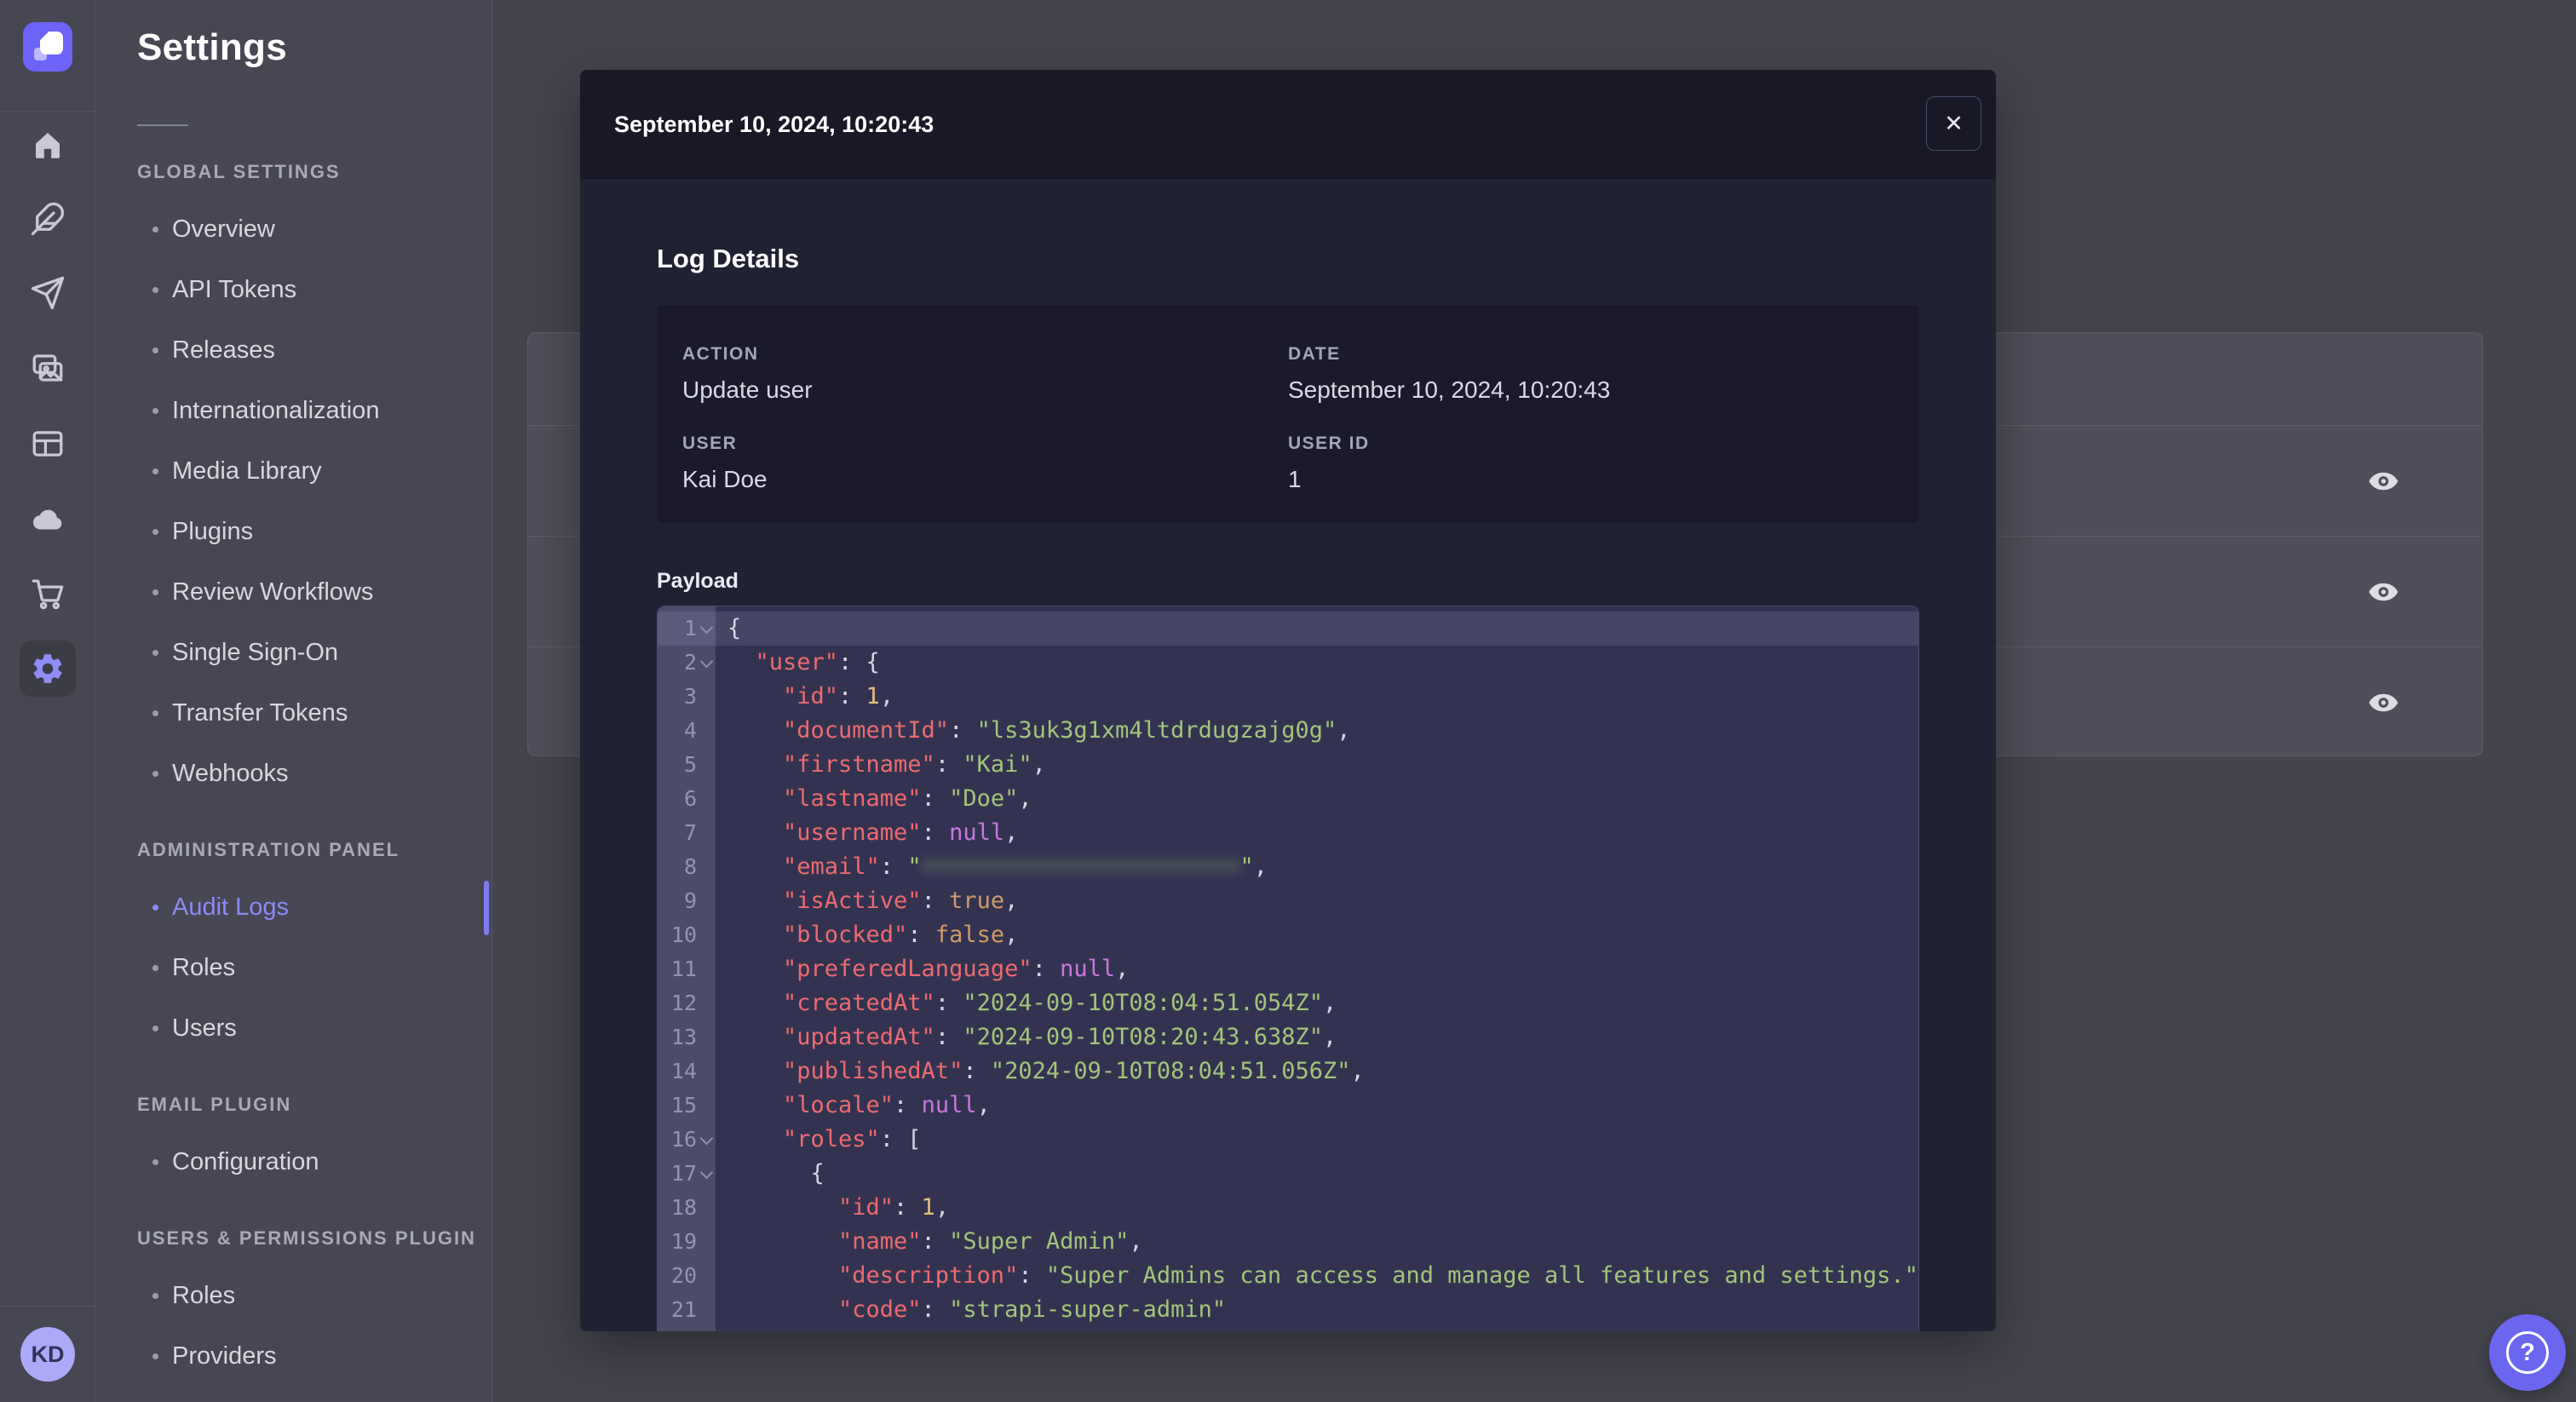  Describe the element at coordinates (684, 1037) in the screenshot. I see `line-number: 13` at that location.